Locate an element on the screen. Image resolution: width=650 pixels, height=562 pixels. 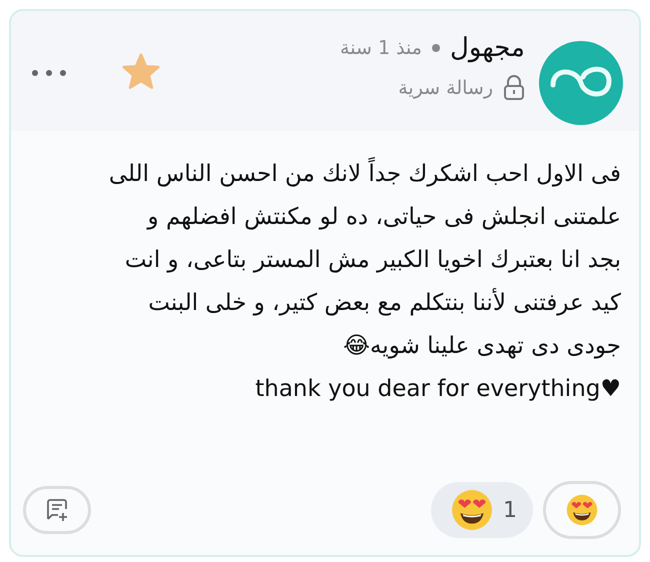
add-comment-icon is located at coordinates (57, 510).